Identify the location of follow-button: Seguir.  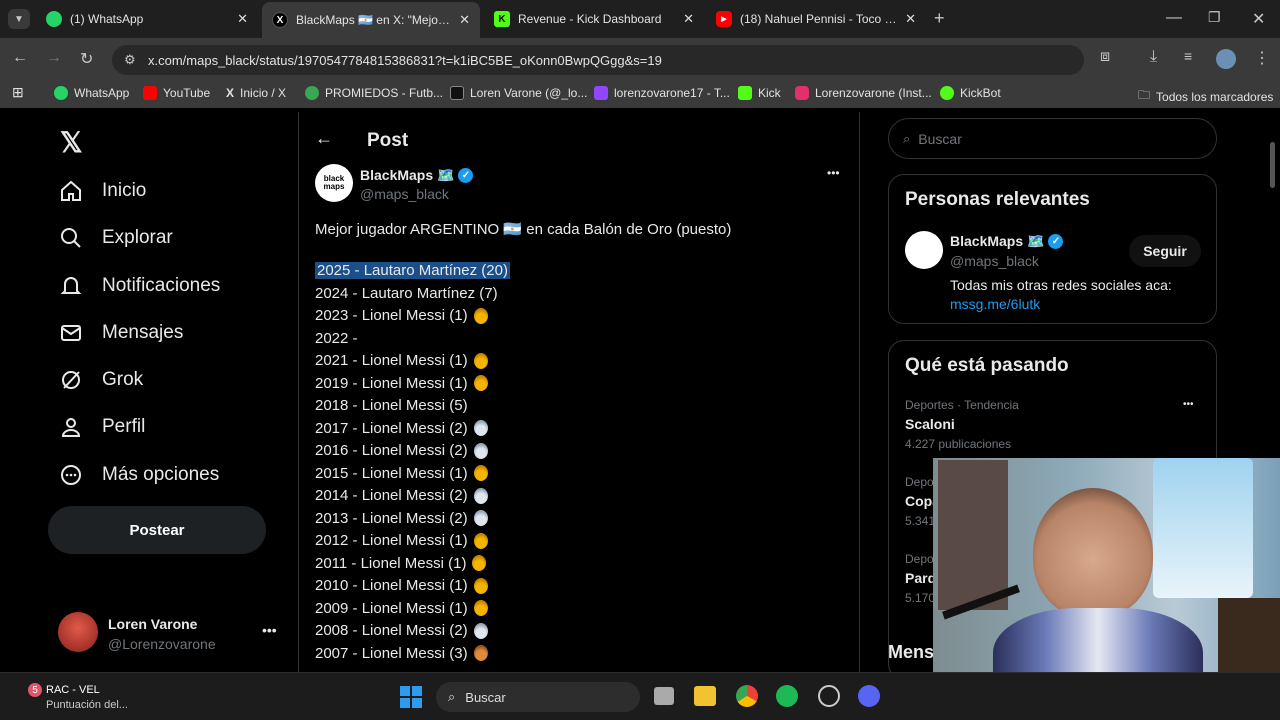
(1165, 251).